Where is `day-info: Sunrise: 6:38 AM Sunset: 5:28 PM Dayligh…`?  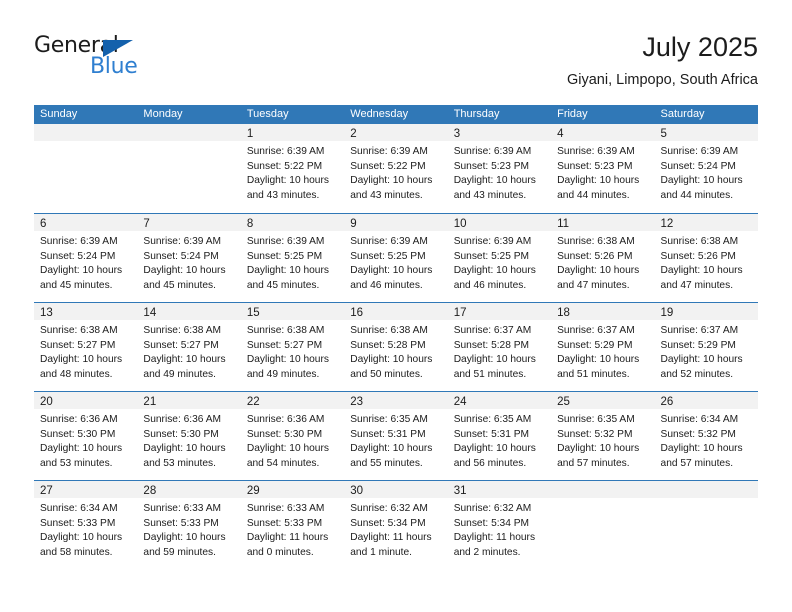
day-info: Sunrise: 6:38 AM Sunset: 5:28 PM Dayligh… is located at coordinates (395, 351).